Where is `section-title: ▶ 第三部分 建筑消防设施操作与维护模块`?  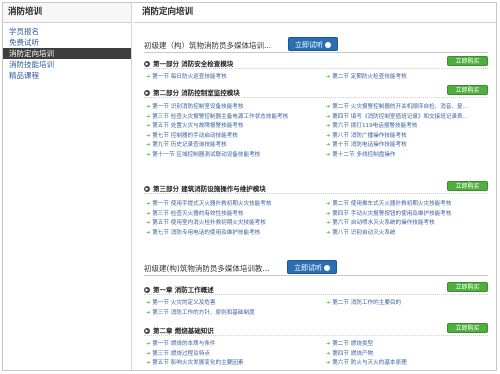 section-title: ▶ 第三部分 建筑消防设施操作与维护模块 is located at coordinates (205, 188).